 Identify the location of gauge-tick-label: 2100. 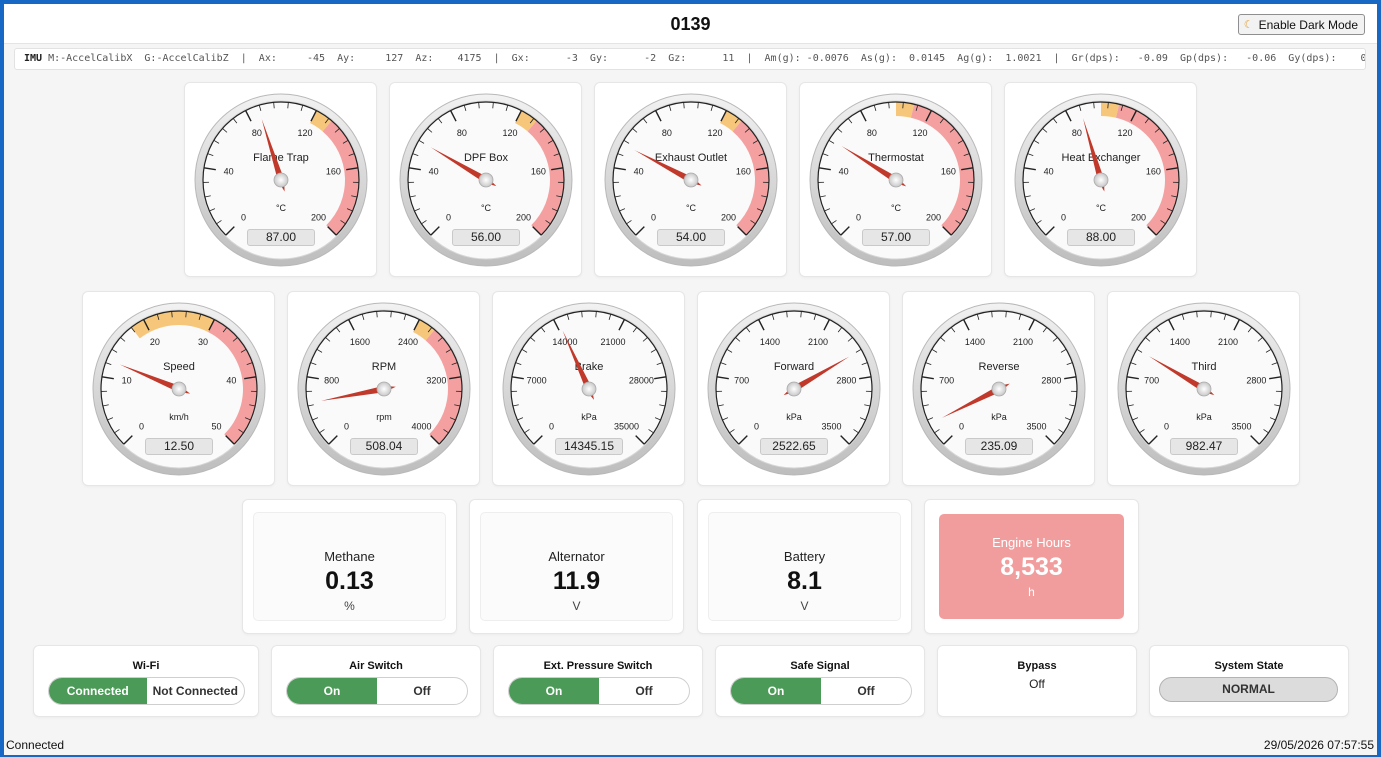
(1023, 342).